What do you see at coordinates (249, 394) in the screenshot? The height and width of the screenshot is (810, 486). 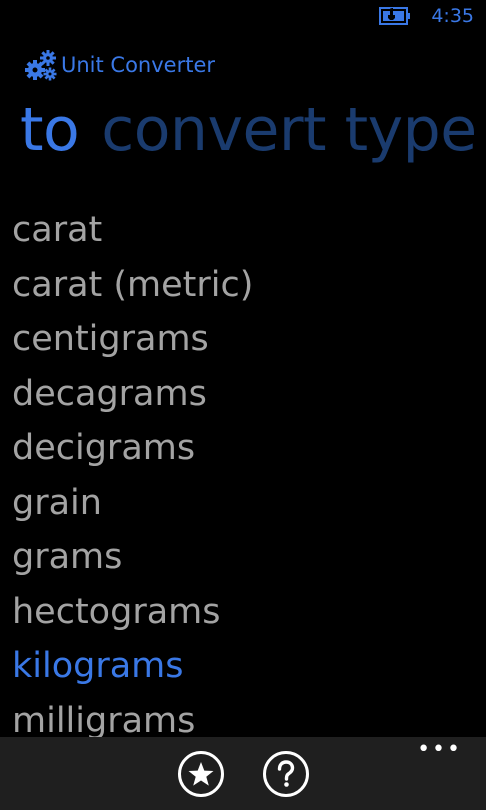 I see `unit-item-decagrams: decagrams` at bounding box center [249, 394].